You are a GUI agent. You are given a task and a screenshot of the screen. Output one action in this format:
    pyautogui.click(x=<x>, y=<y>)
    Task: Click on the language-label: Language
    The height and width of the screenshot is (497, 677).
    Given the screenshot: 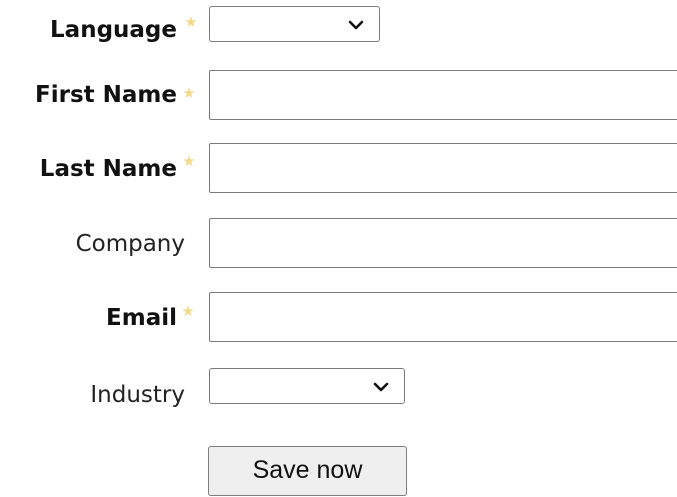 What is the action you would take?
    pyautogui.click(x=113, y=30)
    